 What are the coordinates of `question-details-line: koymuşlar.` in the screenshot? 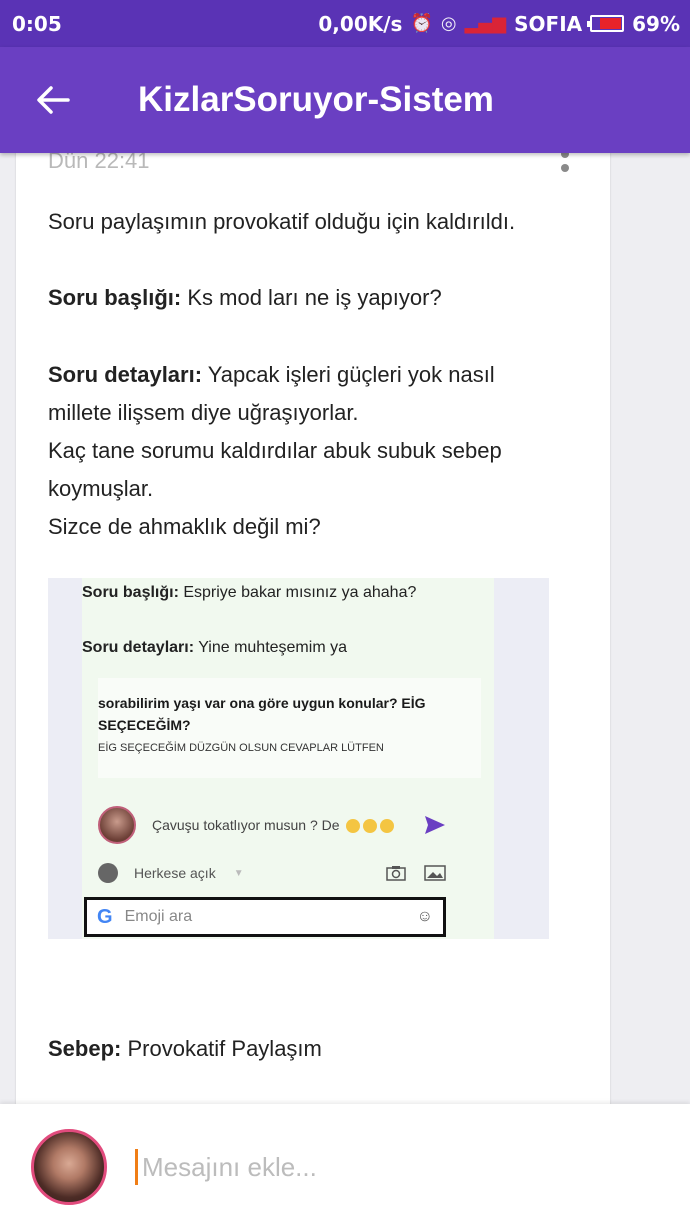 It's located at (101, 488).